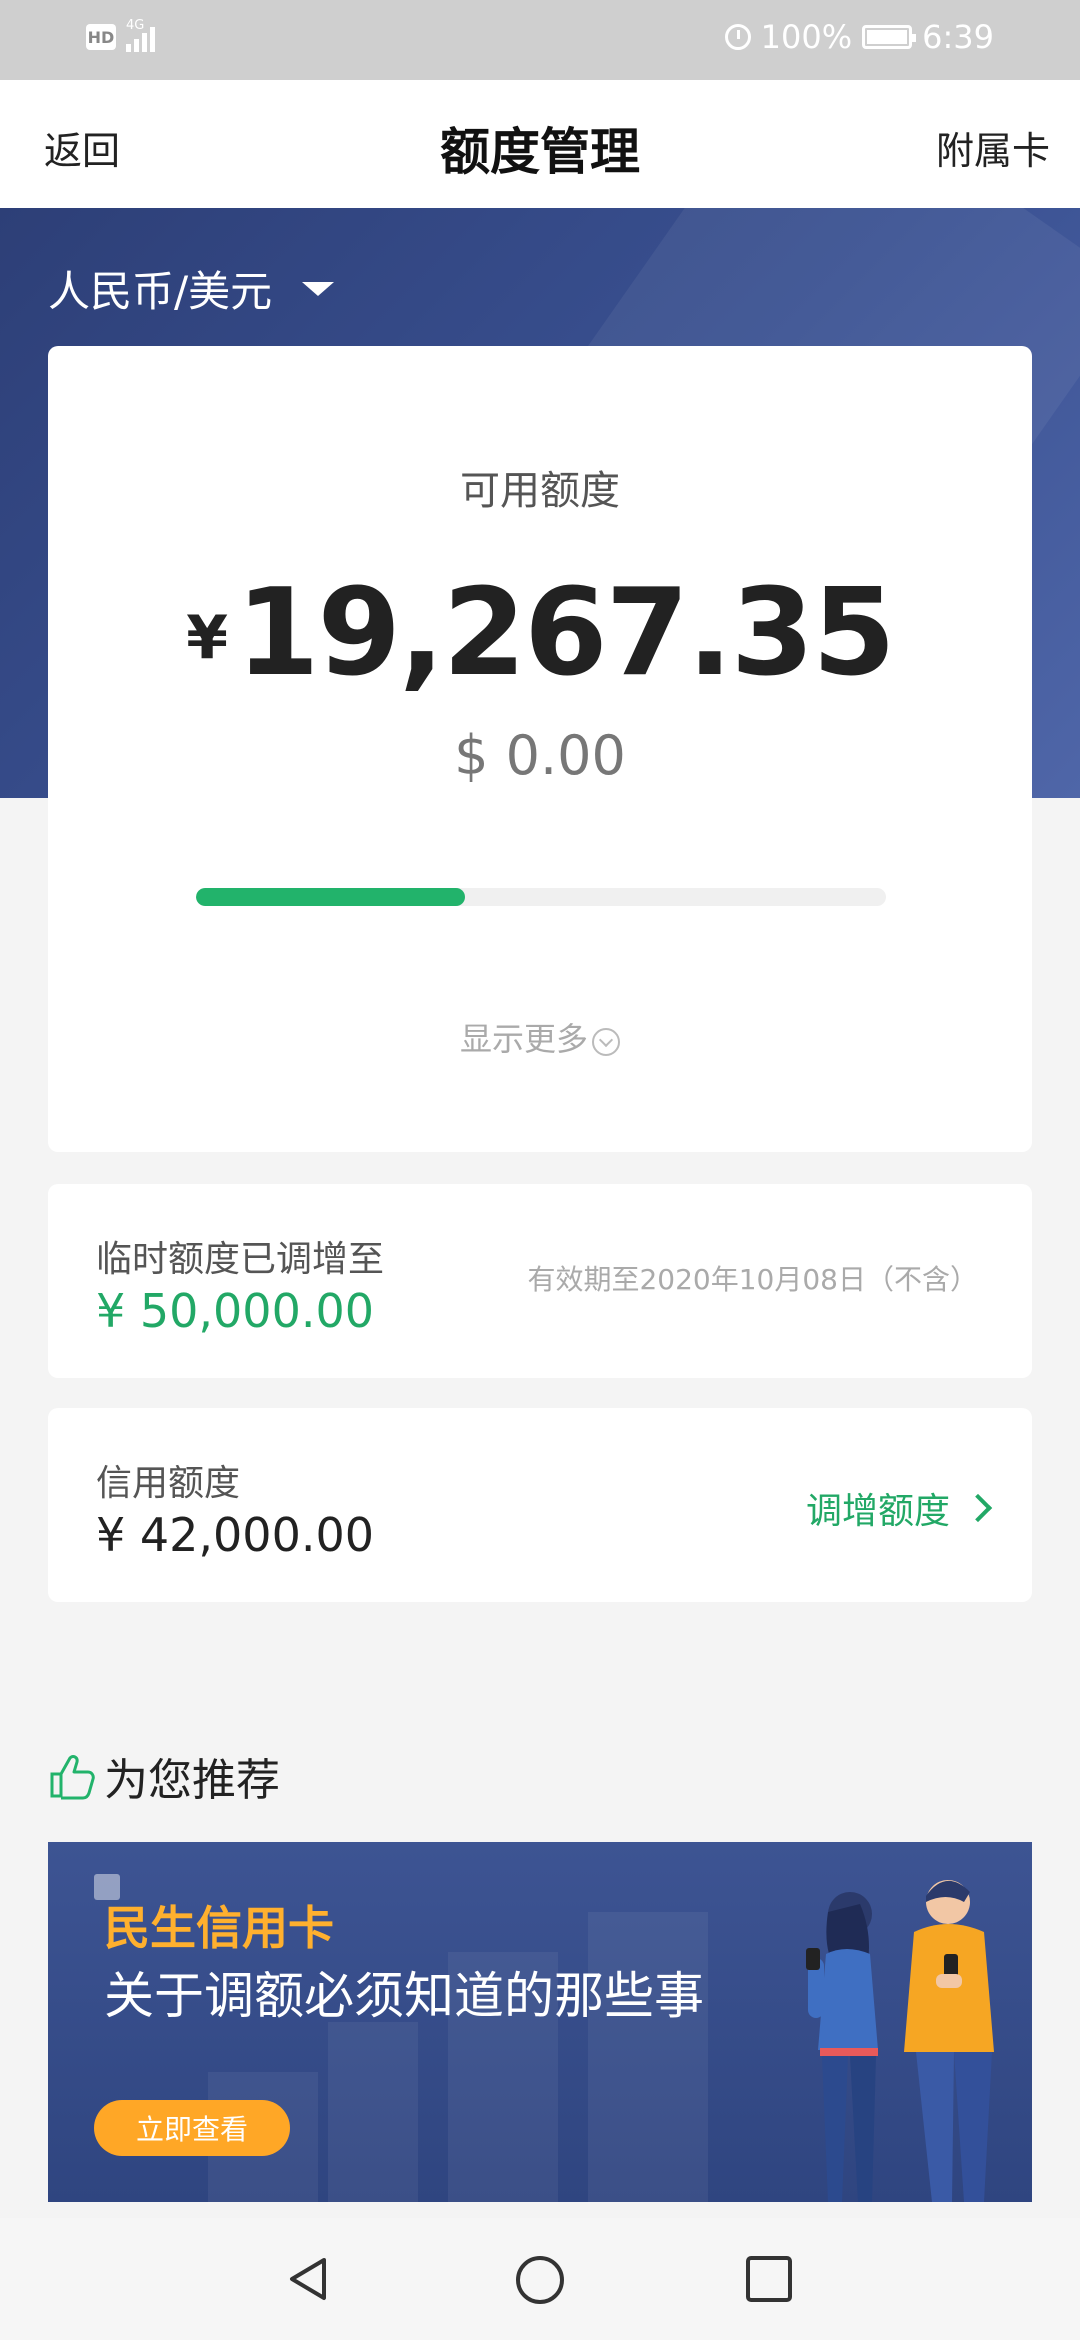 Image resolution: width=1080 pixels, height=2340 pixels. Describe the element at coordinates (240, 1259) in the screenshot. I see `temporary-limit-title: 临时额度已调增至` at that location.